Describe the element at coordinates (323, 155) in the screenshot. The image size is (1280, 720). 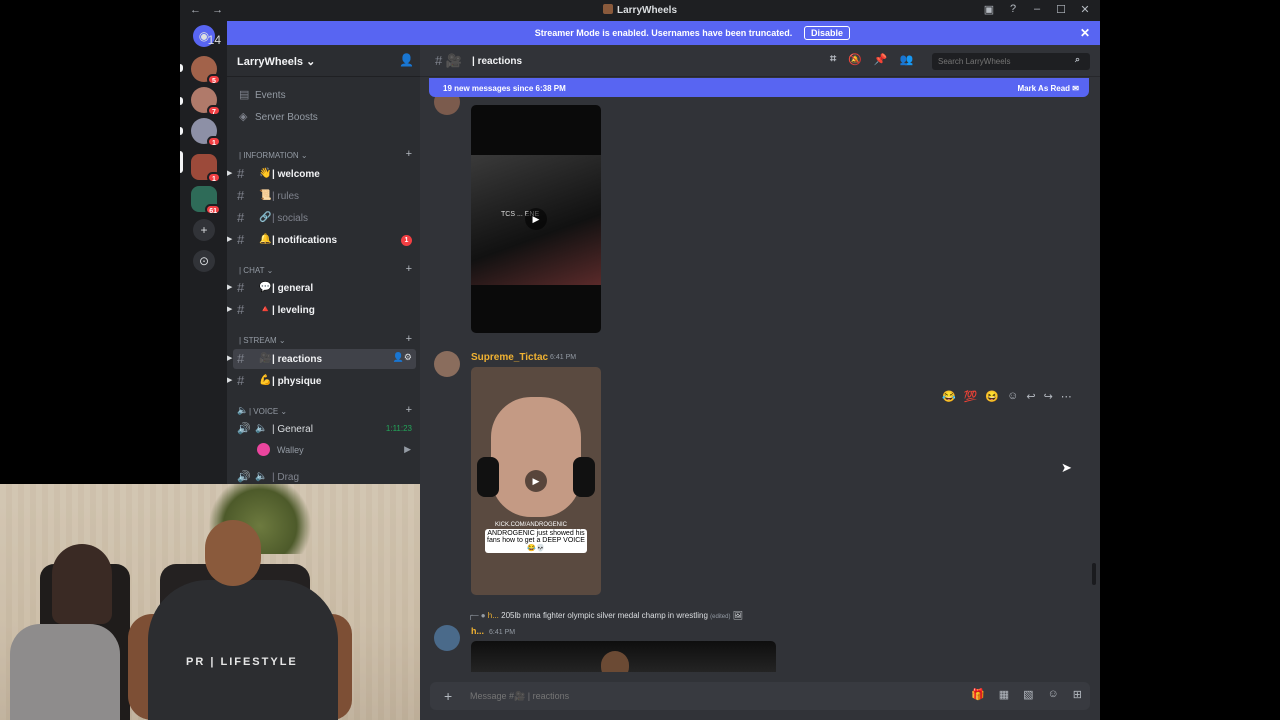
I see `category-information: | INFORMATION ⌄ +` at that location.